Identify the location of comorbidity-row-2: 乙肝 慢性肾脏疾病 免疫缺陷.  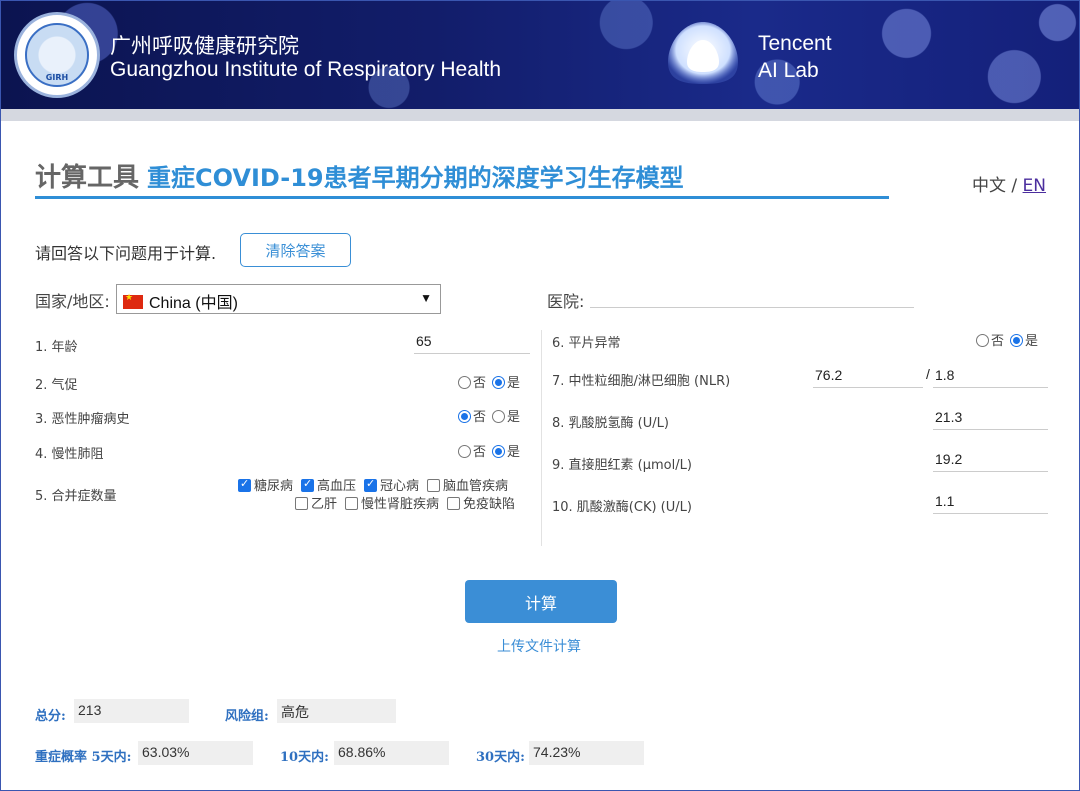
(401, 502).